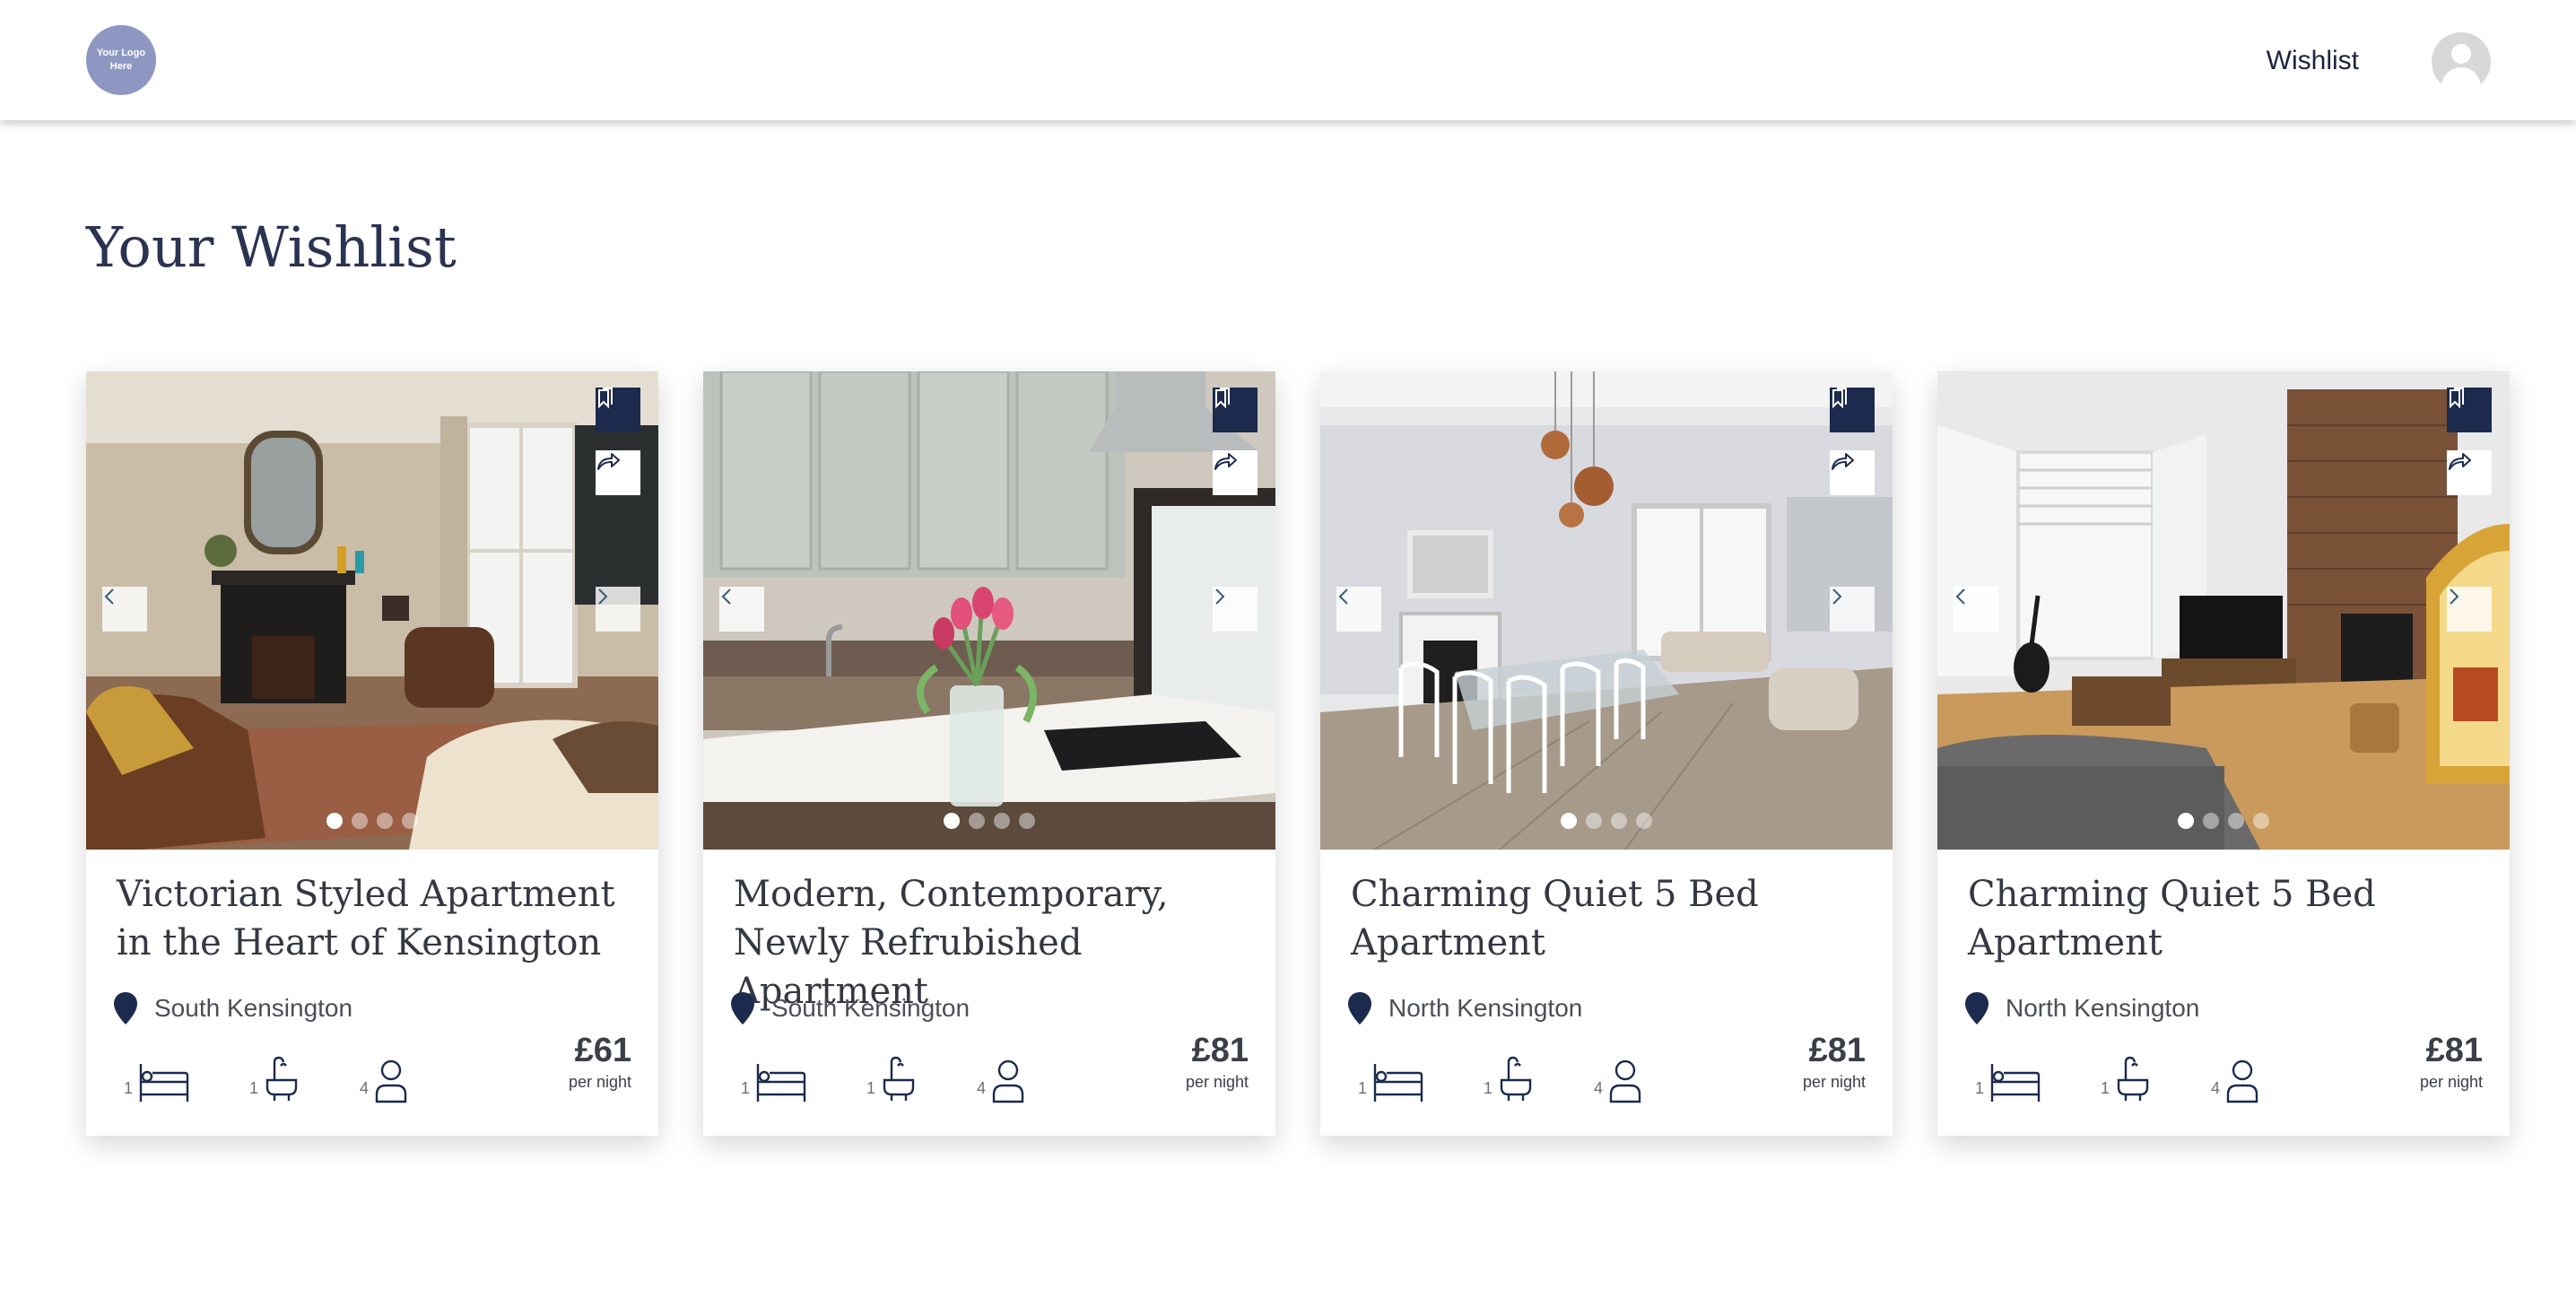 The image size is (2576, 1299). I want to click on photo-modern-kitchen, so click(989, 610).